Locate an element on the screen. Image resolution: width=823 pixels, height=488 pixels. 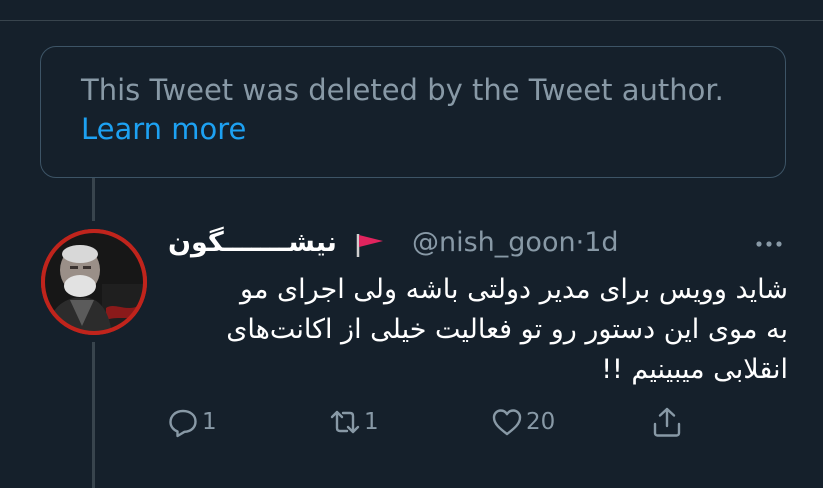
more-options-icon is located at coordinates (769, 244).